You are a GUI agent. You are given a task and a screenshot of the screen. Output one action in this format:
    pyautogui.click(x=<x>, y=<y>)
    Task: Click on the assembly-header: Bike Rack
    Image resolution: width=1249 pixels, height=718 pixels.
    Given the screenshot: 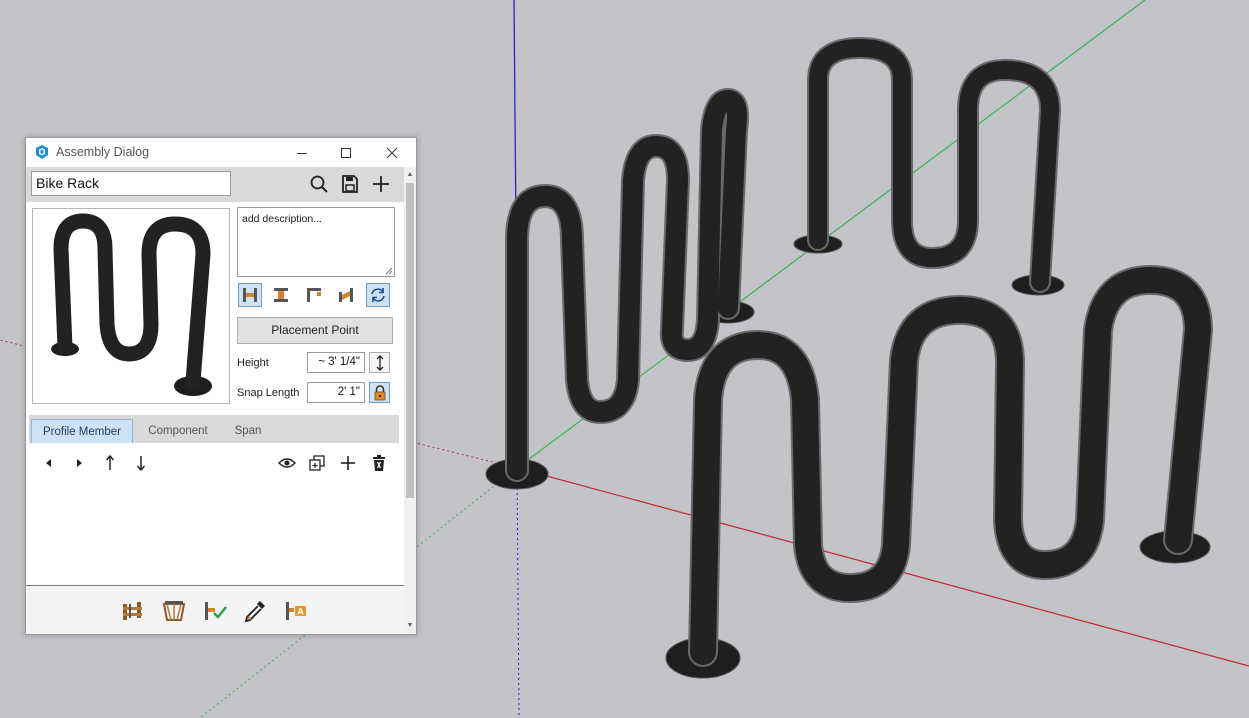 What is the action you would take?
    pyautogui.click(x=215, y=184)
    